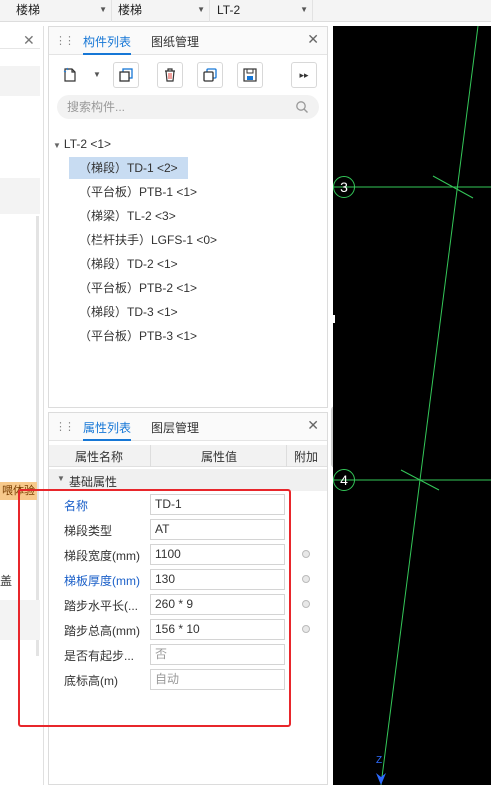  I want to click on property-row: 踏步总高(mm) 156 * 10, so click(188, 629).